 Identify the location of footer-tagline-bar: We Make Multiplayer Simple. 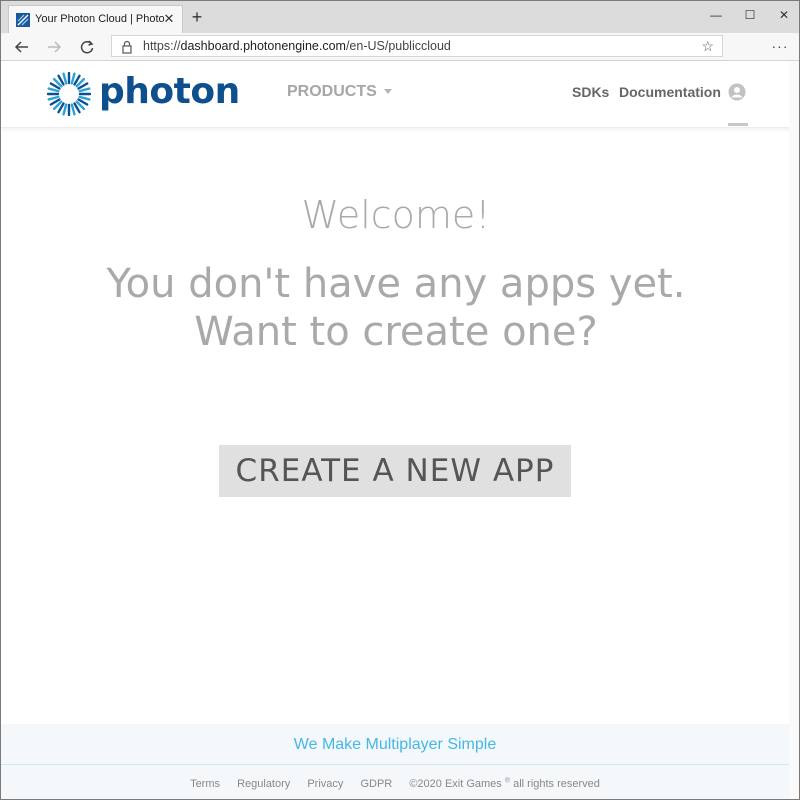
(400, 744).